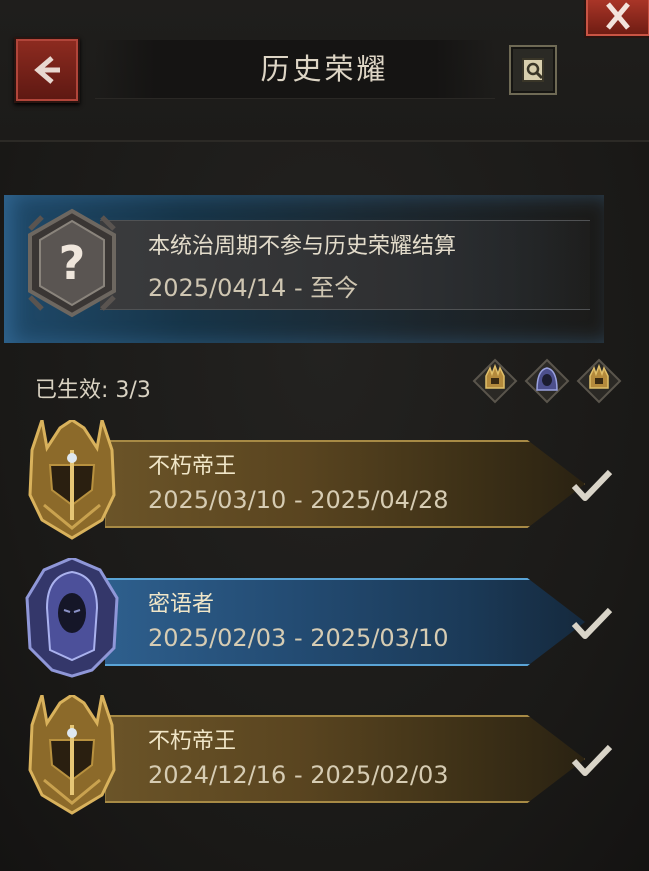 The image size is (649, 871). I want to click on hooded-figure-mini-icon, so click(547, 381).